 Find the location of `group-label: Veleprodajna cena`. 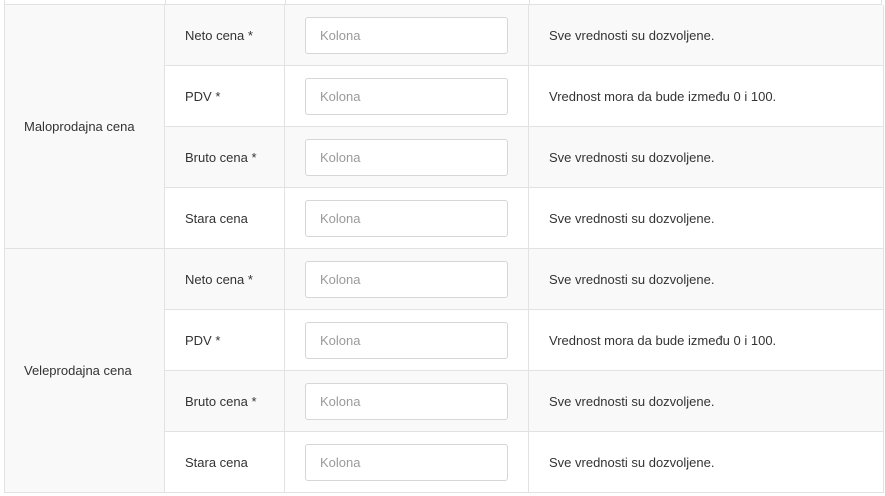

group-label: Veleprodajna cena is located at coordinates (85, 370).